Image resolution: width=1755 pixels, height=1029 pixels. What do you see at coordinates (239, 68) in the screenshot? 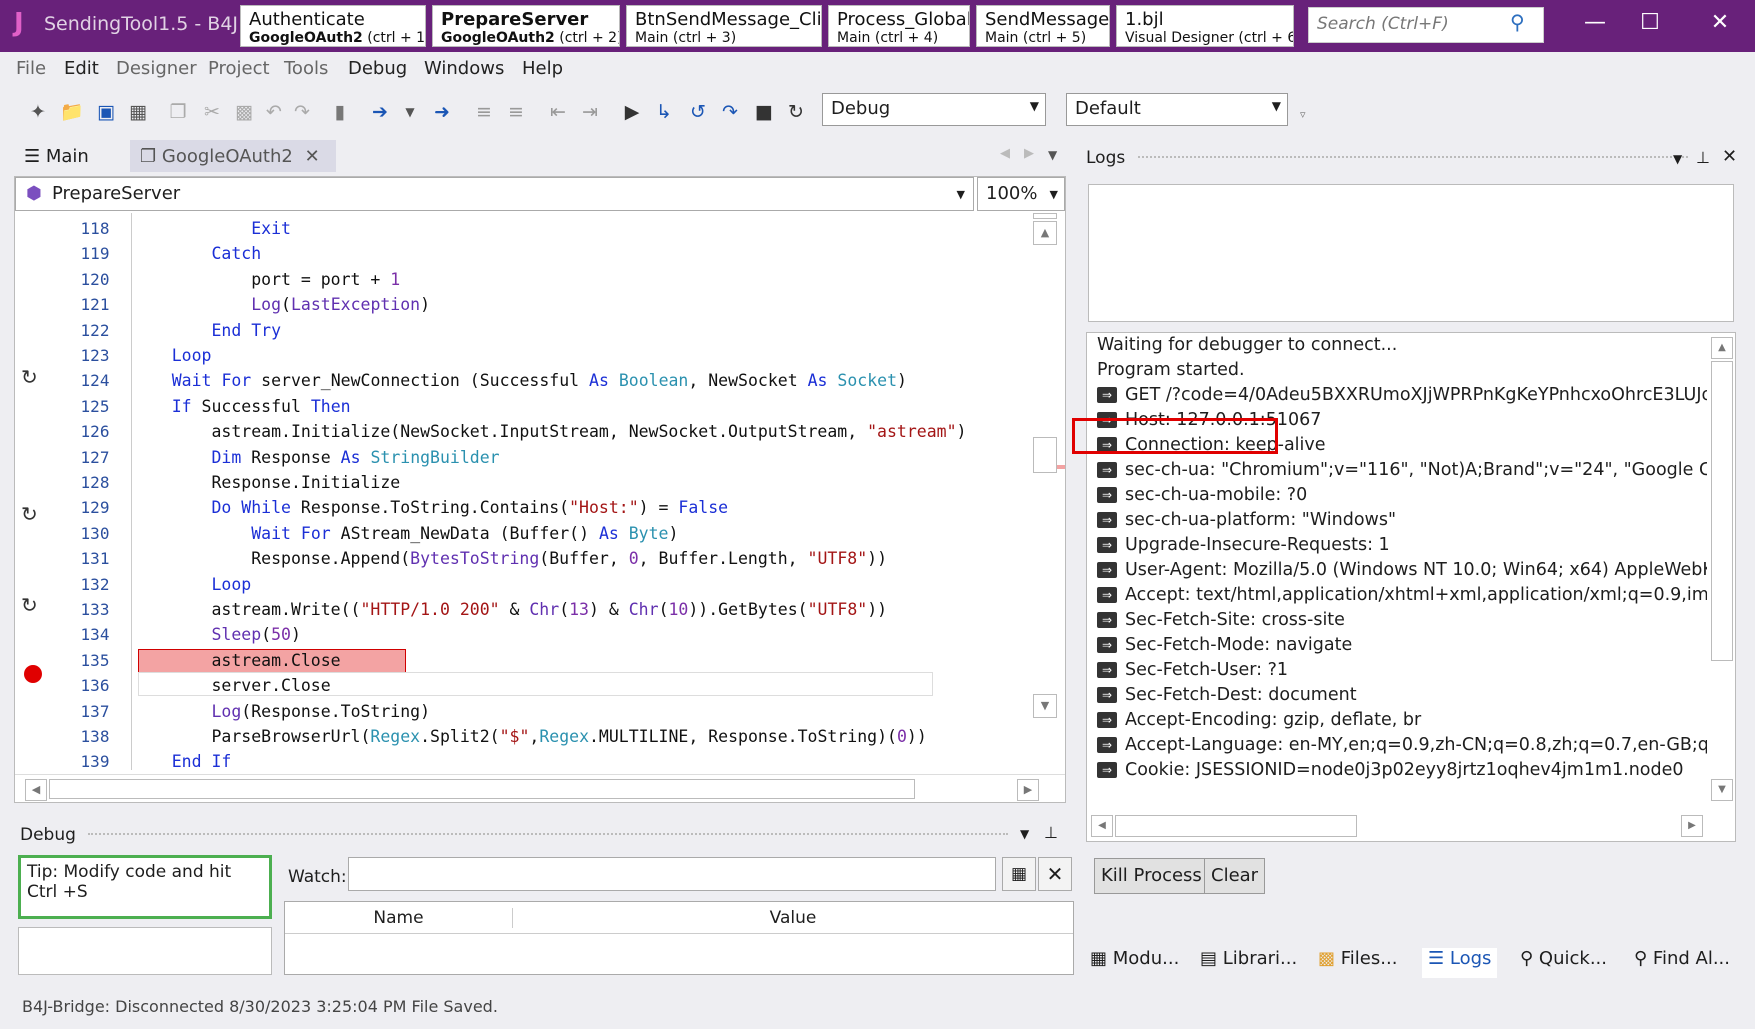
I see `menu-project: Project` at bounding box center [239, 68].